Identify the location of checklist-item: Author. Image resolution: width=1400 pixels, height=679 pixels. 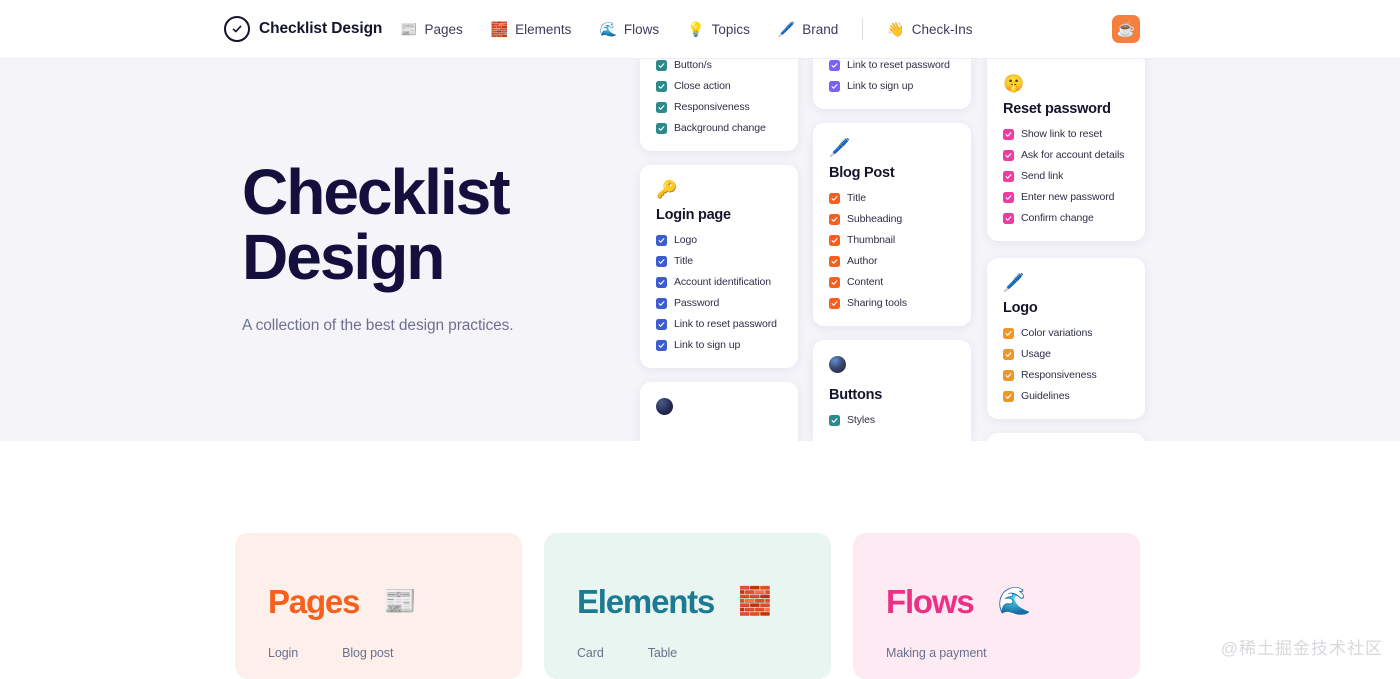
(892, 261).